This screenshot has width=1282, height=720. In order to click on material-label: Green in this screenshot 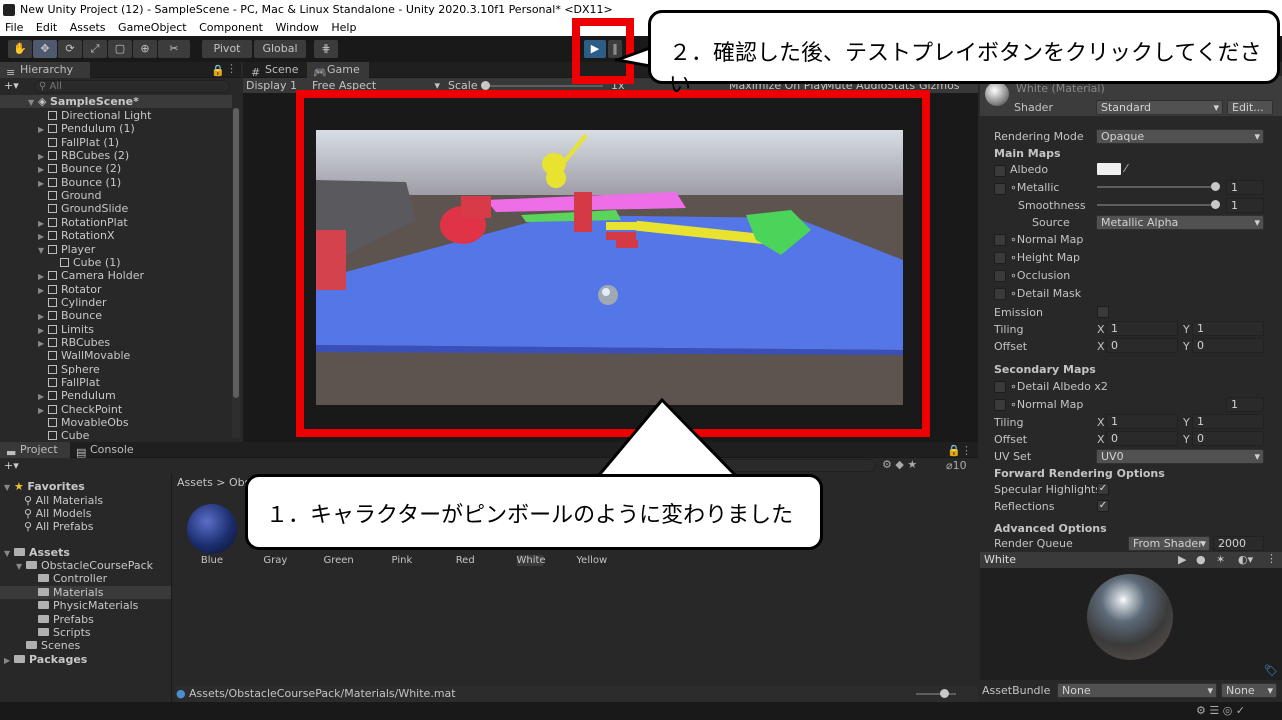, I will do `click(339, 560)`.